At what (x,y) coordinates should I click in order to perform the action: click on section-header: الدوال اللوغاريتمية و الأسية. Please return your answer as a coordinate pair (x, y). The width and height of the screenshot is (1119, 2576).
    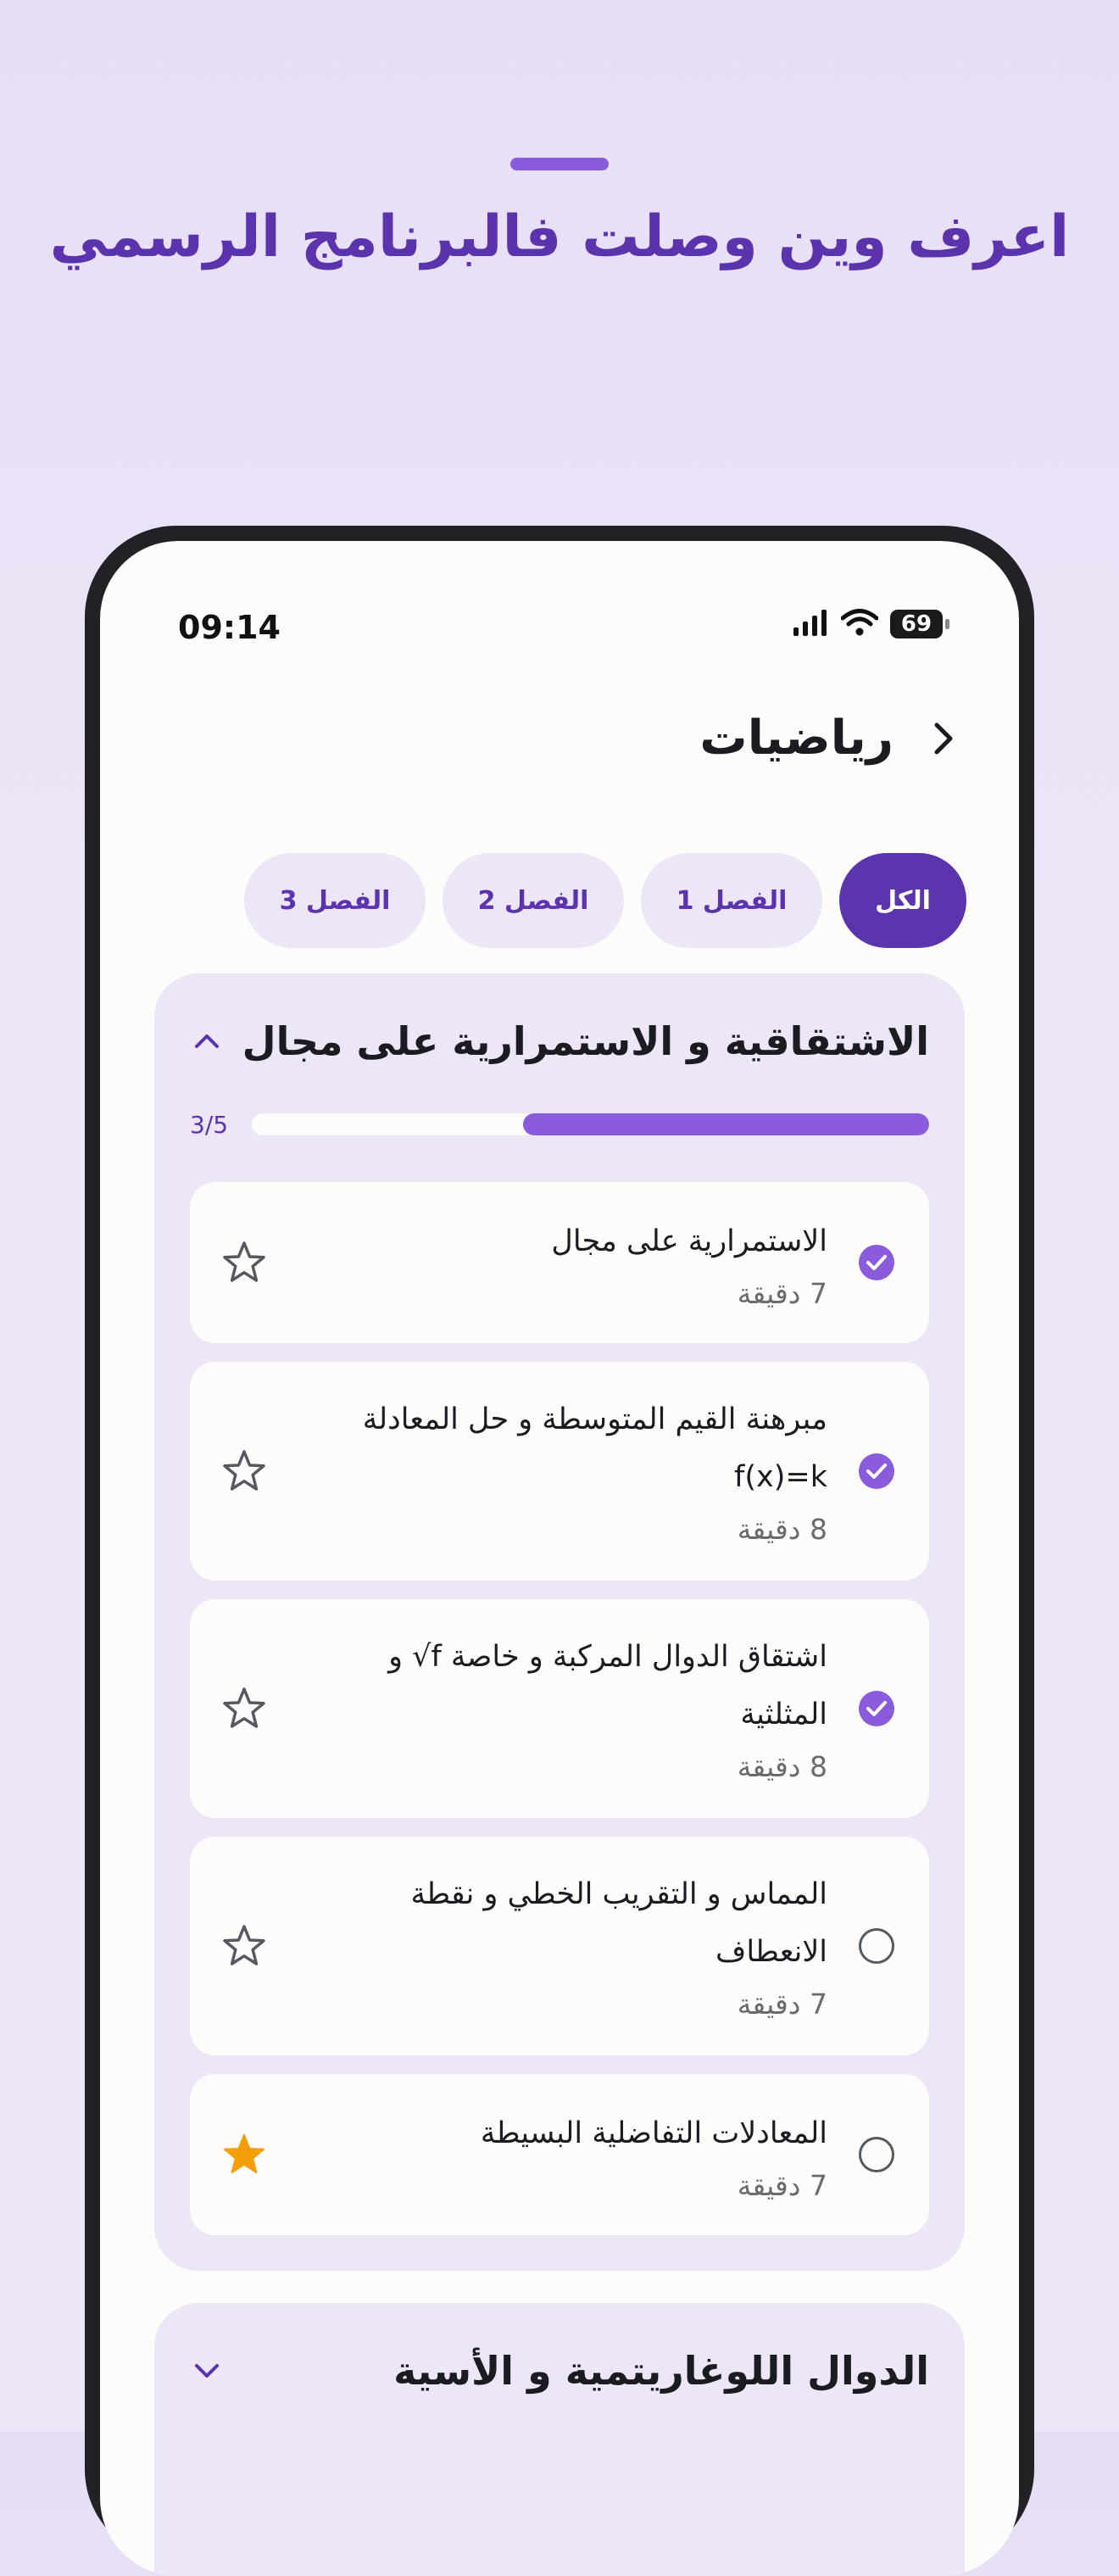
    Looking at the image, I should click on (559, 2371).